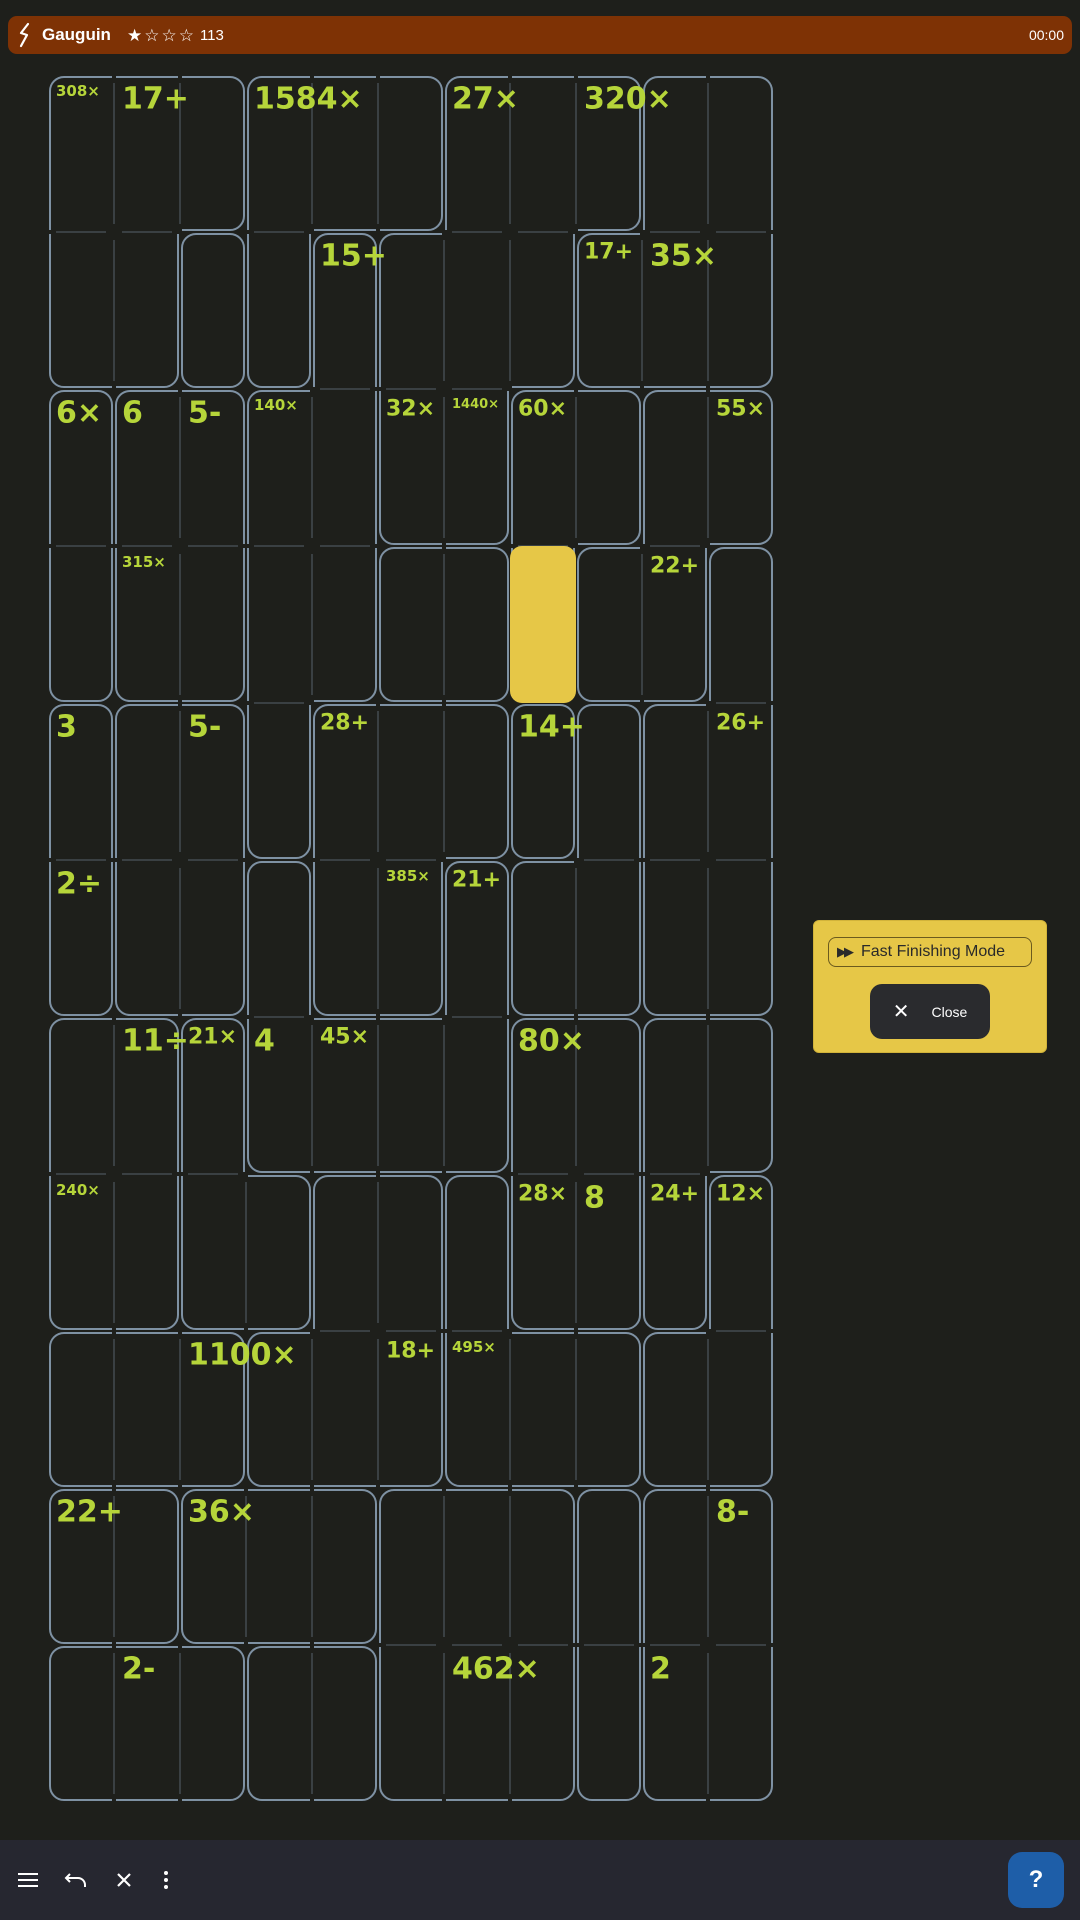 This screenshot has width=1080, height=1920. Describe the element at coordinates (124, 1880) in the screenshot. I see `clear-icon` at that location.